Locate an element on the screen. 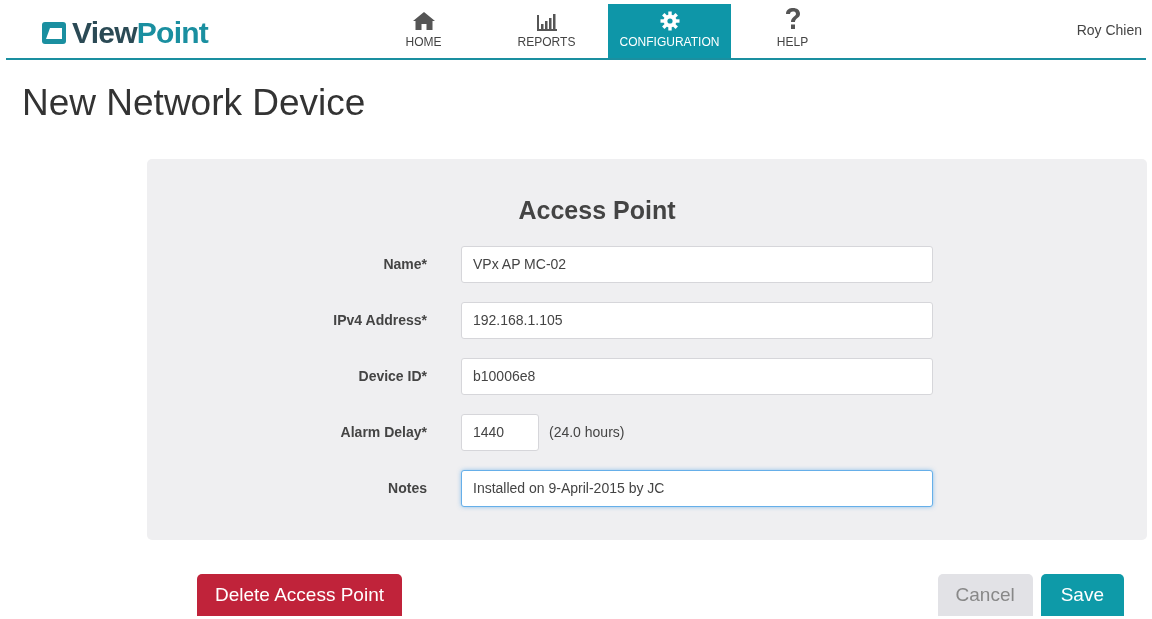 The height and width of the screenshot is (619, 1152). input-field: VPx AP MC-02 is located at coordinates (697, 264).